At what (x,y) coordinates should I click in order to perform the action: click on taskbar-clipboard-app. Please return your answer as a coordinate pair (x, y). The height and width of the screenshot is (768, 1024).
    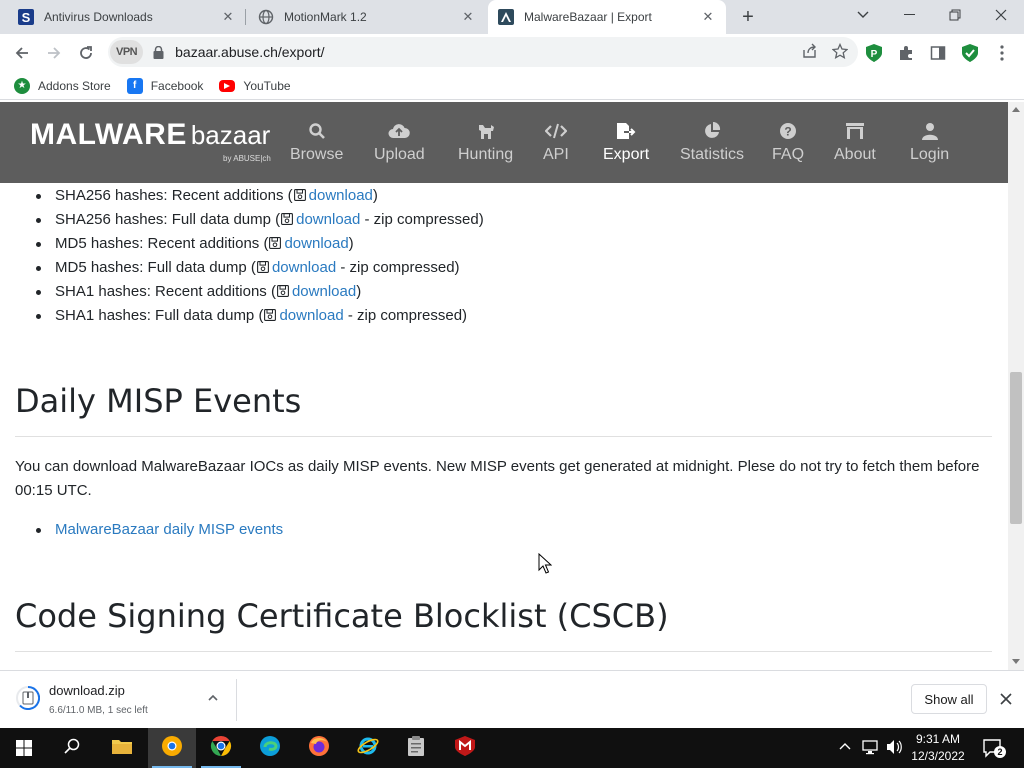
    Looking at the image, I should click on (416, 748).